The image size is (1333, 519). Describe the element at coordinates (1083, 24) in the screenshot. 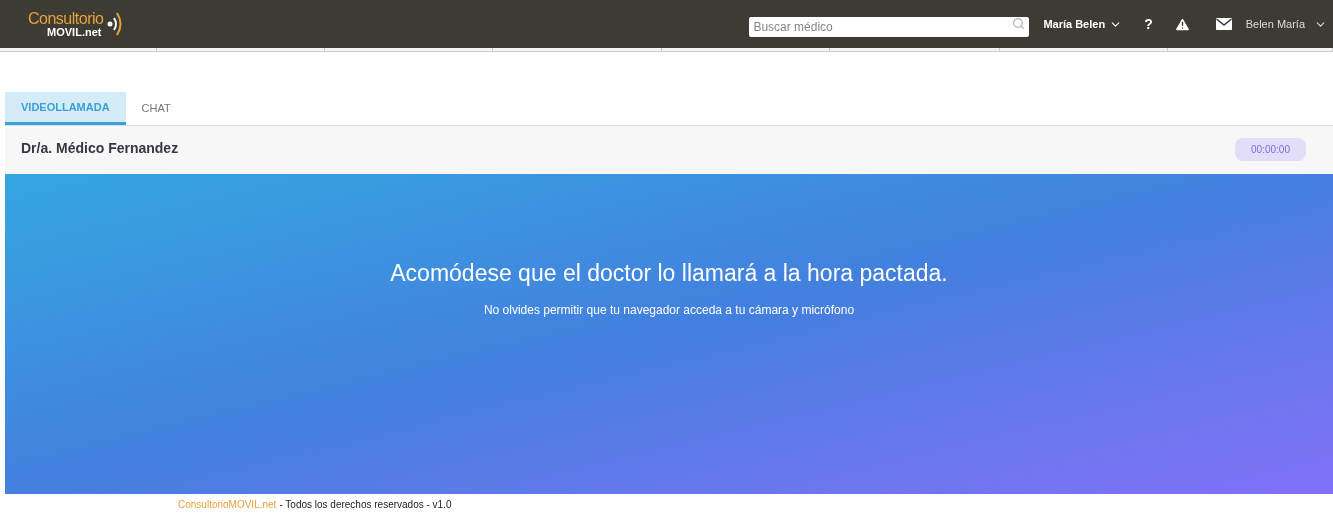

I see `user-menu: María Belen` at that location.